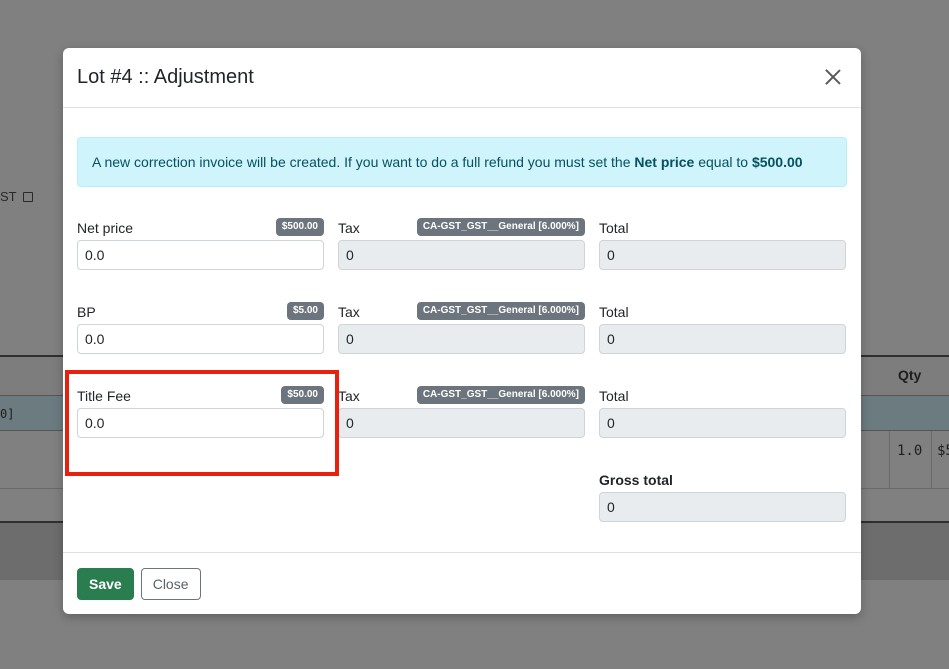 This screenshot has width=949, height=669. I want to click on title-fee-tax-input, so click(461, 423).